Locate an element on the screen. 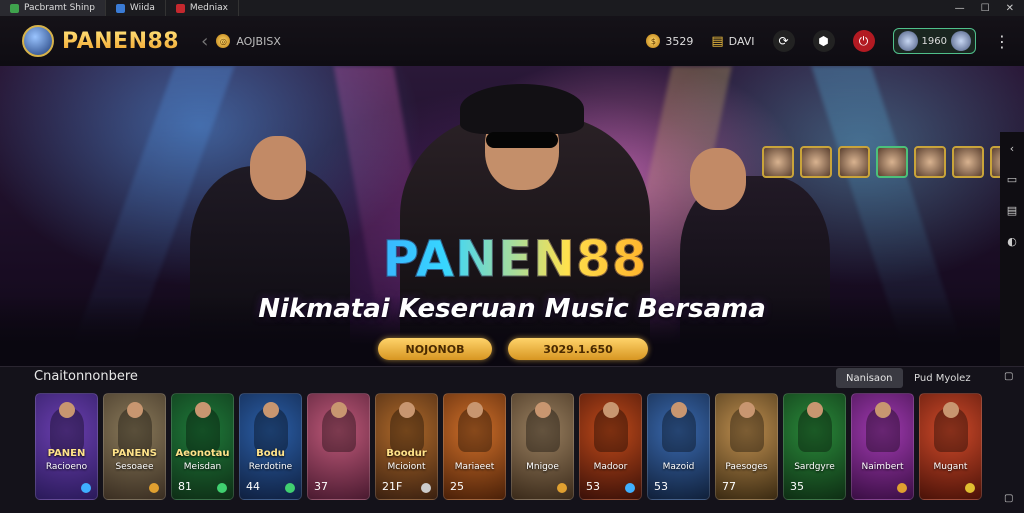  hero-primary-button: NOJONOB is located at coordinates (435, 349).